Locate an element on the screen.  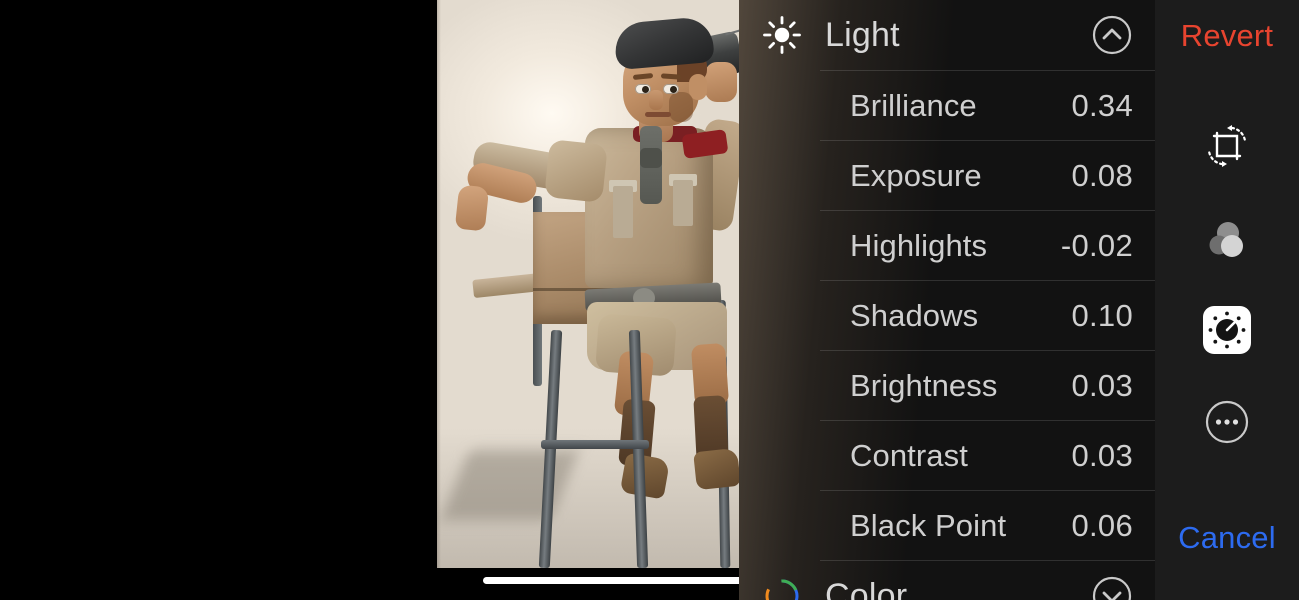
revert-button: Revert is located at coordinates (1227, 36).